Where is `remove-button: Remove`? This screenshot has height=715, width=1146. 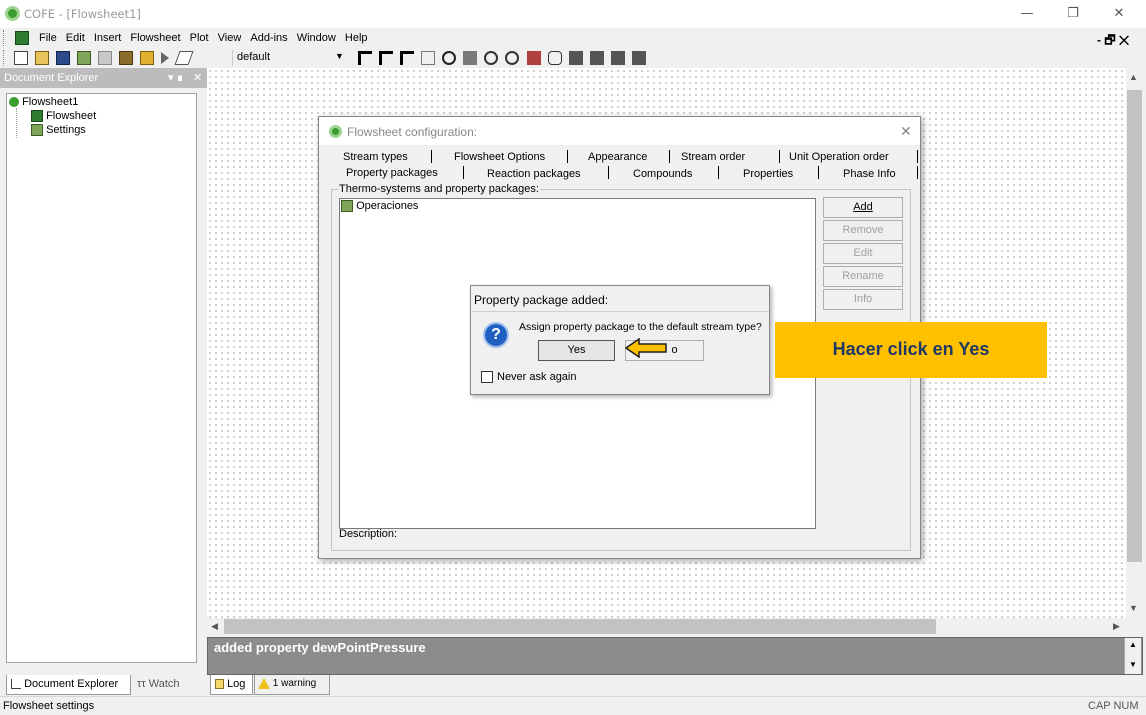
remove-button: Remove is located at coordinates (863, 230).